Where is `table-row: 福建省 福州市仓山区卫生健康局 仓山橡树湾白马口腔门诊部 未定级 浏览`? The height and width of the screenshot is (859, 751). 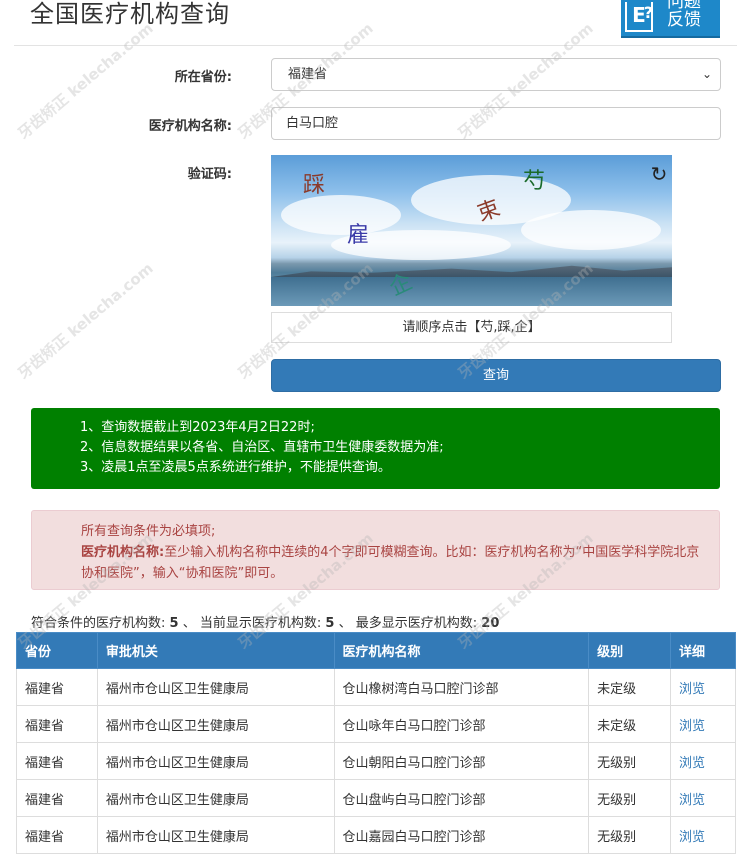 table-row: 福建省 福州市仓山区卫生健康局 仓山橡树湾白马口腔门诊部 未定级 浏览 is located at coordinates (376, 687).